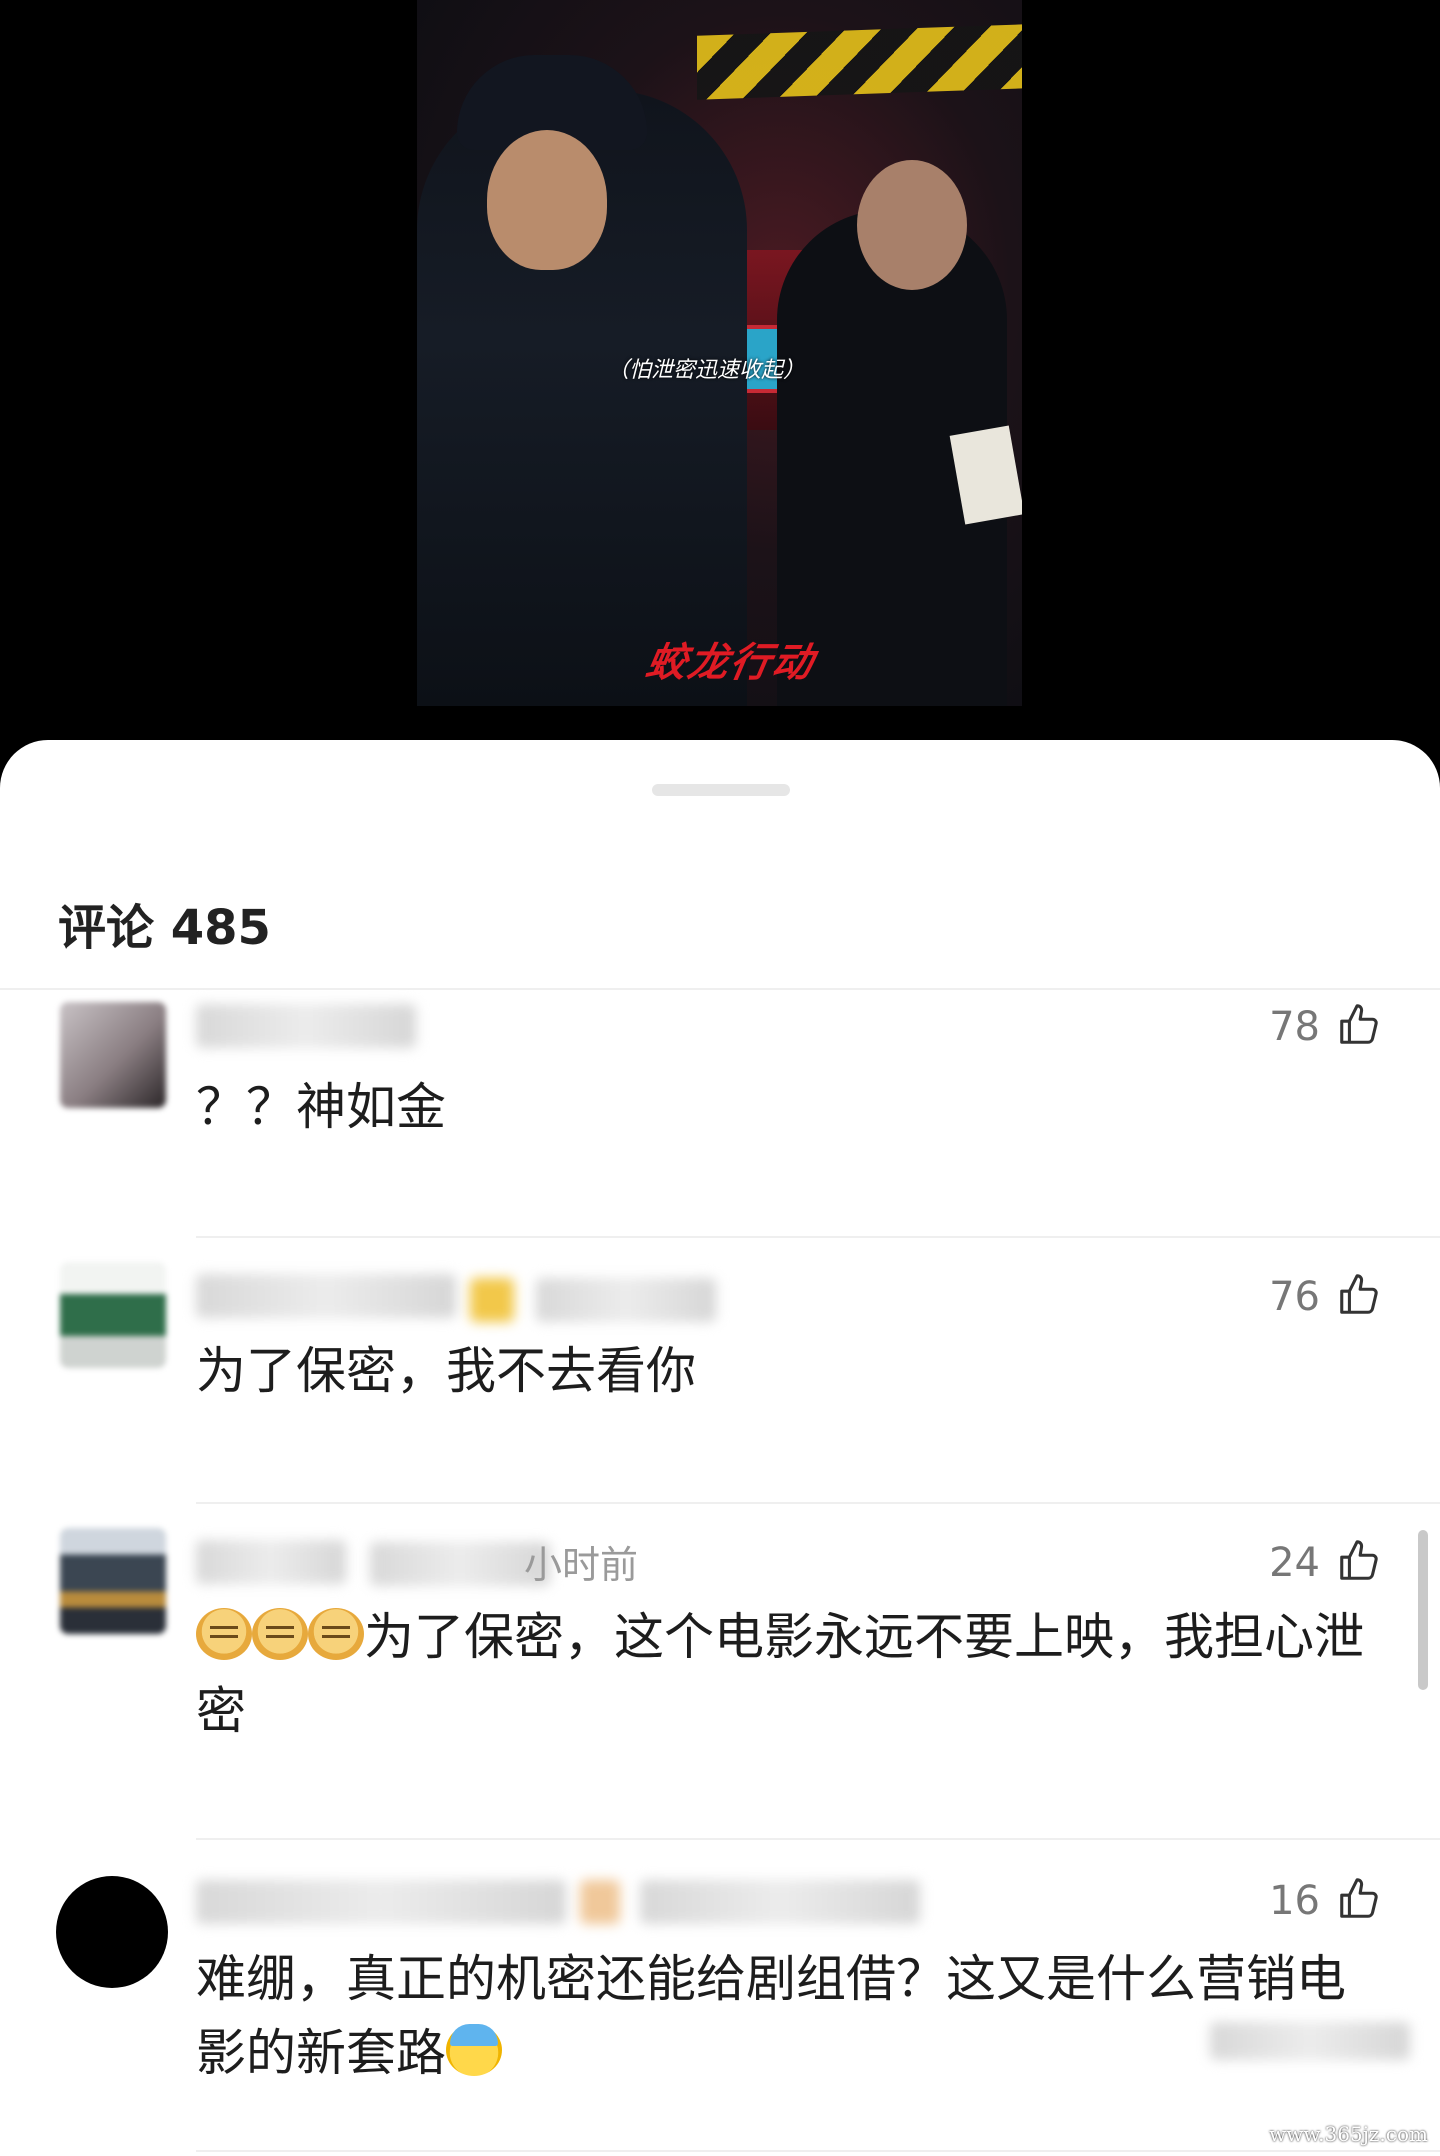  I want to click on like-count: 16, so click(1294, 1901).